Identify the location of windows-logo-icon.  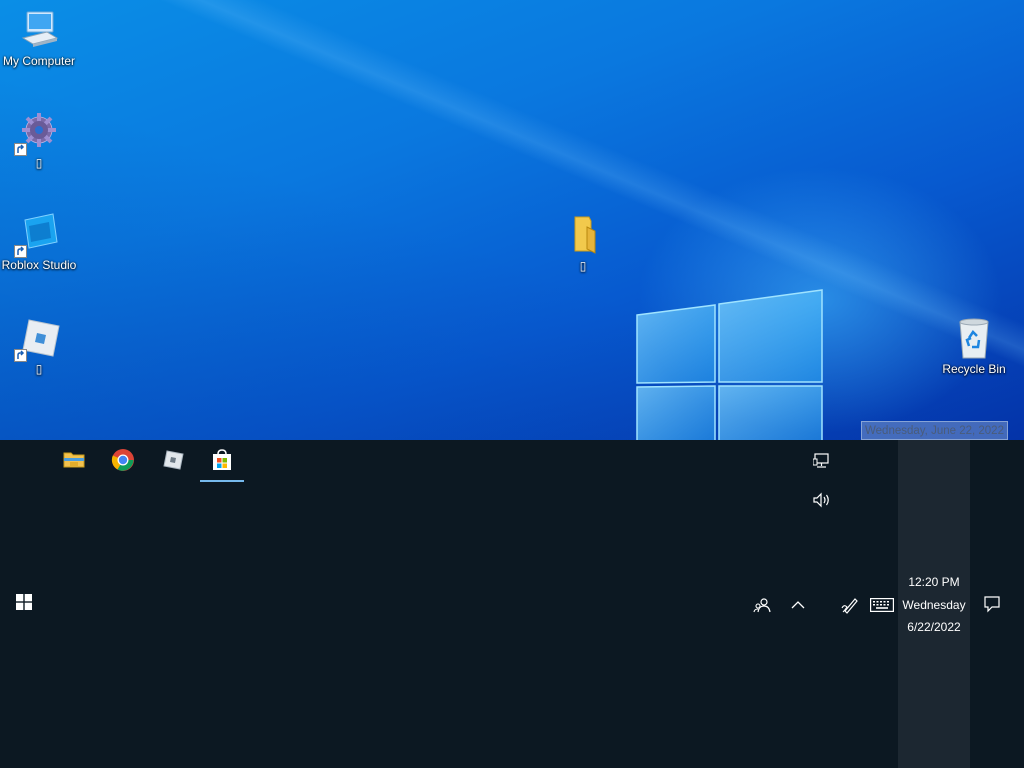
(24, 604).